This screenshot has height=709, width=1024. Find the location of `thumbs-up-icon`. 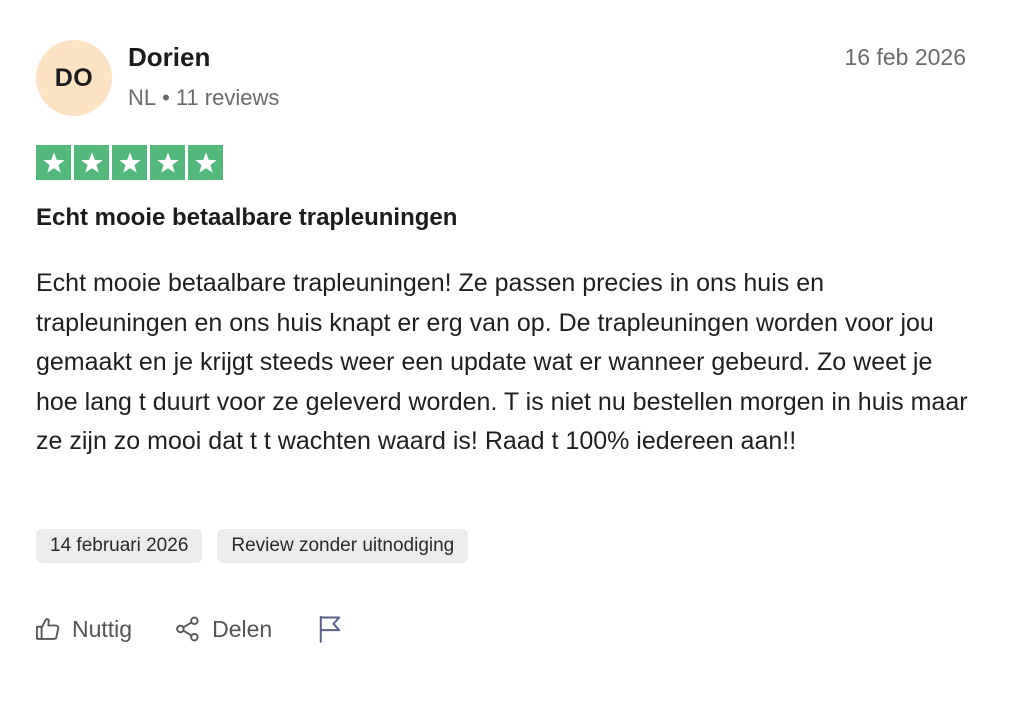

thumbs-up-icon is located at coordinates (48, 629).